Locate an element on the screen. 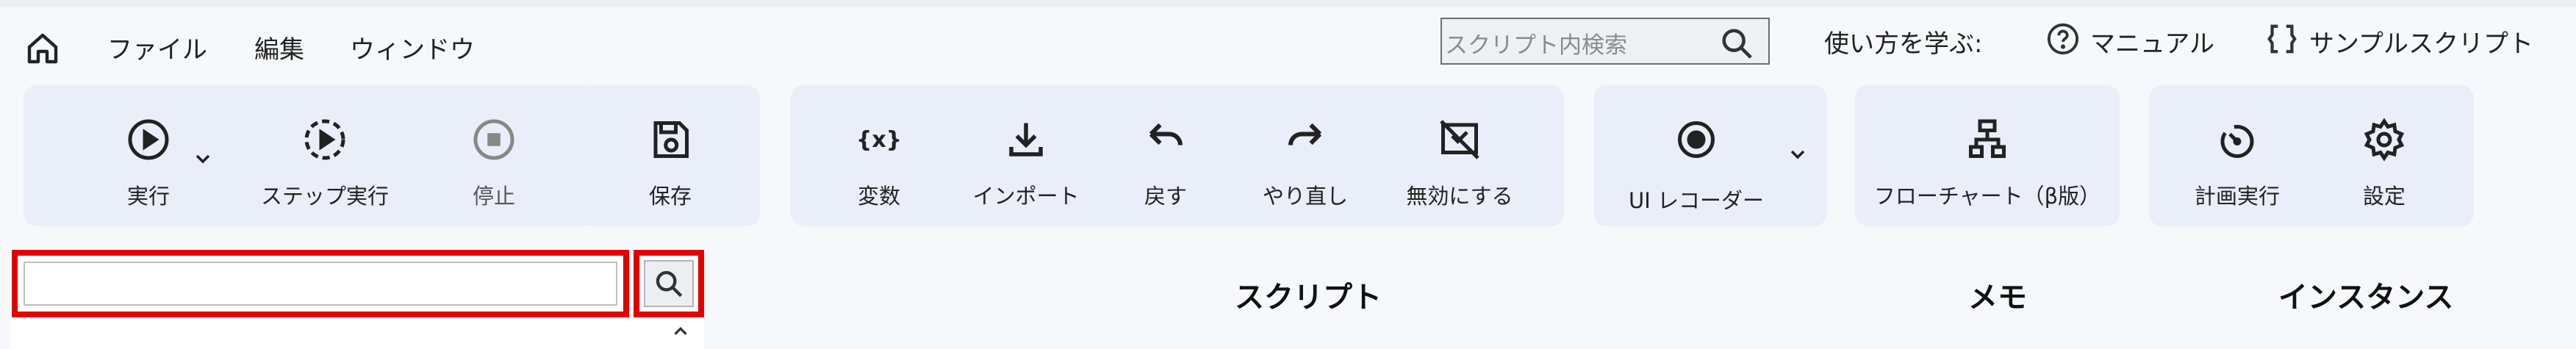  flowchart-button: フローチャート（β版） is located at coordinates (1987, 155).